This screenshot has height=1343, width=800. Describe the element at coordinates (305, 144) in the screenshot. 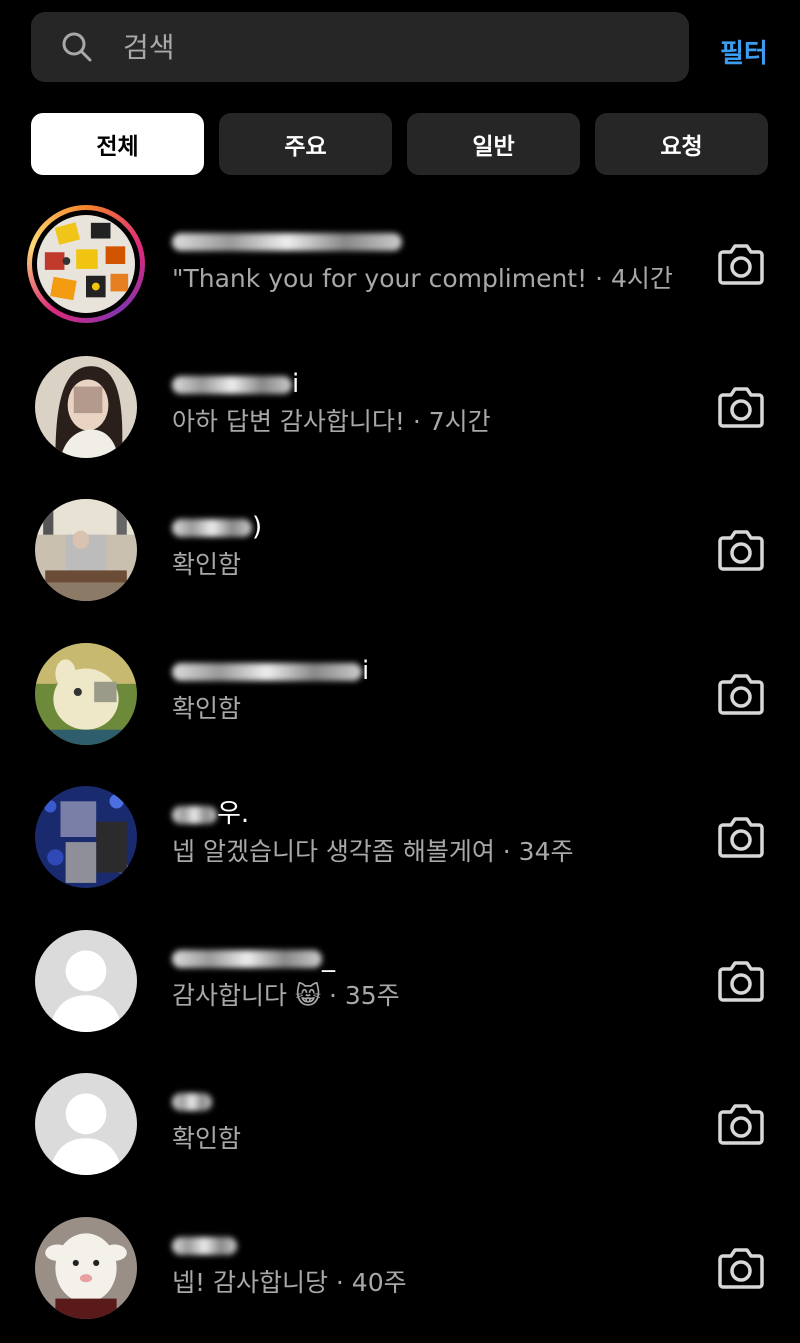

I see `tab-primary: 주요` at that location.